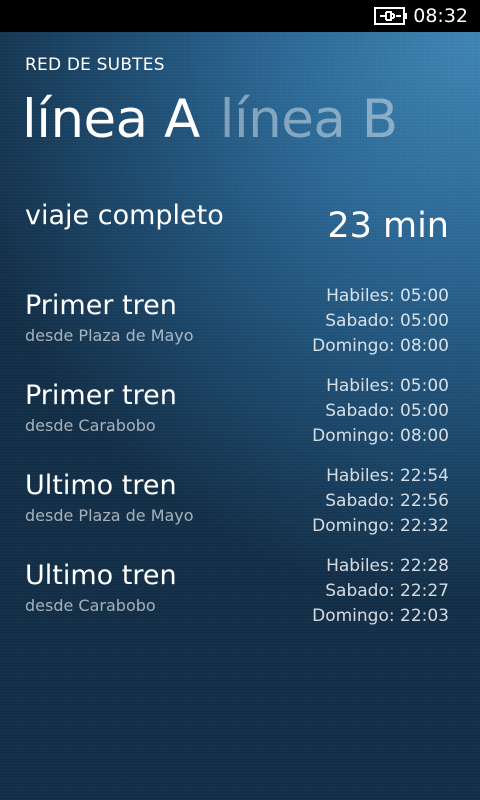  Describe the element at coordinates (111, 120) in the screenshot. I see `pivot-tab-linea-a: línea A` at that location.